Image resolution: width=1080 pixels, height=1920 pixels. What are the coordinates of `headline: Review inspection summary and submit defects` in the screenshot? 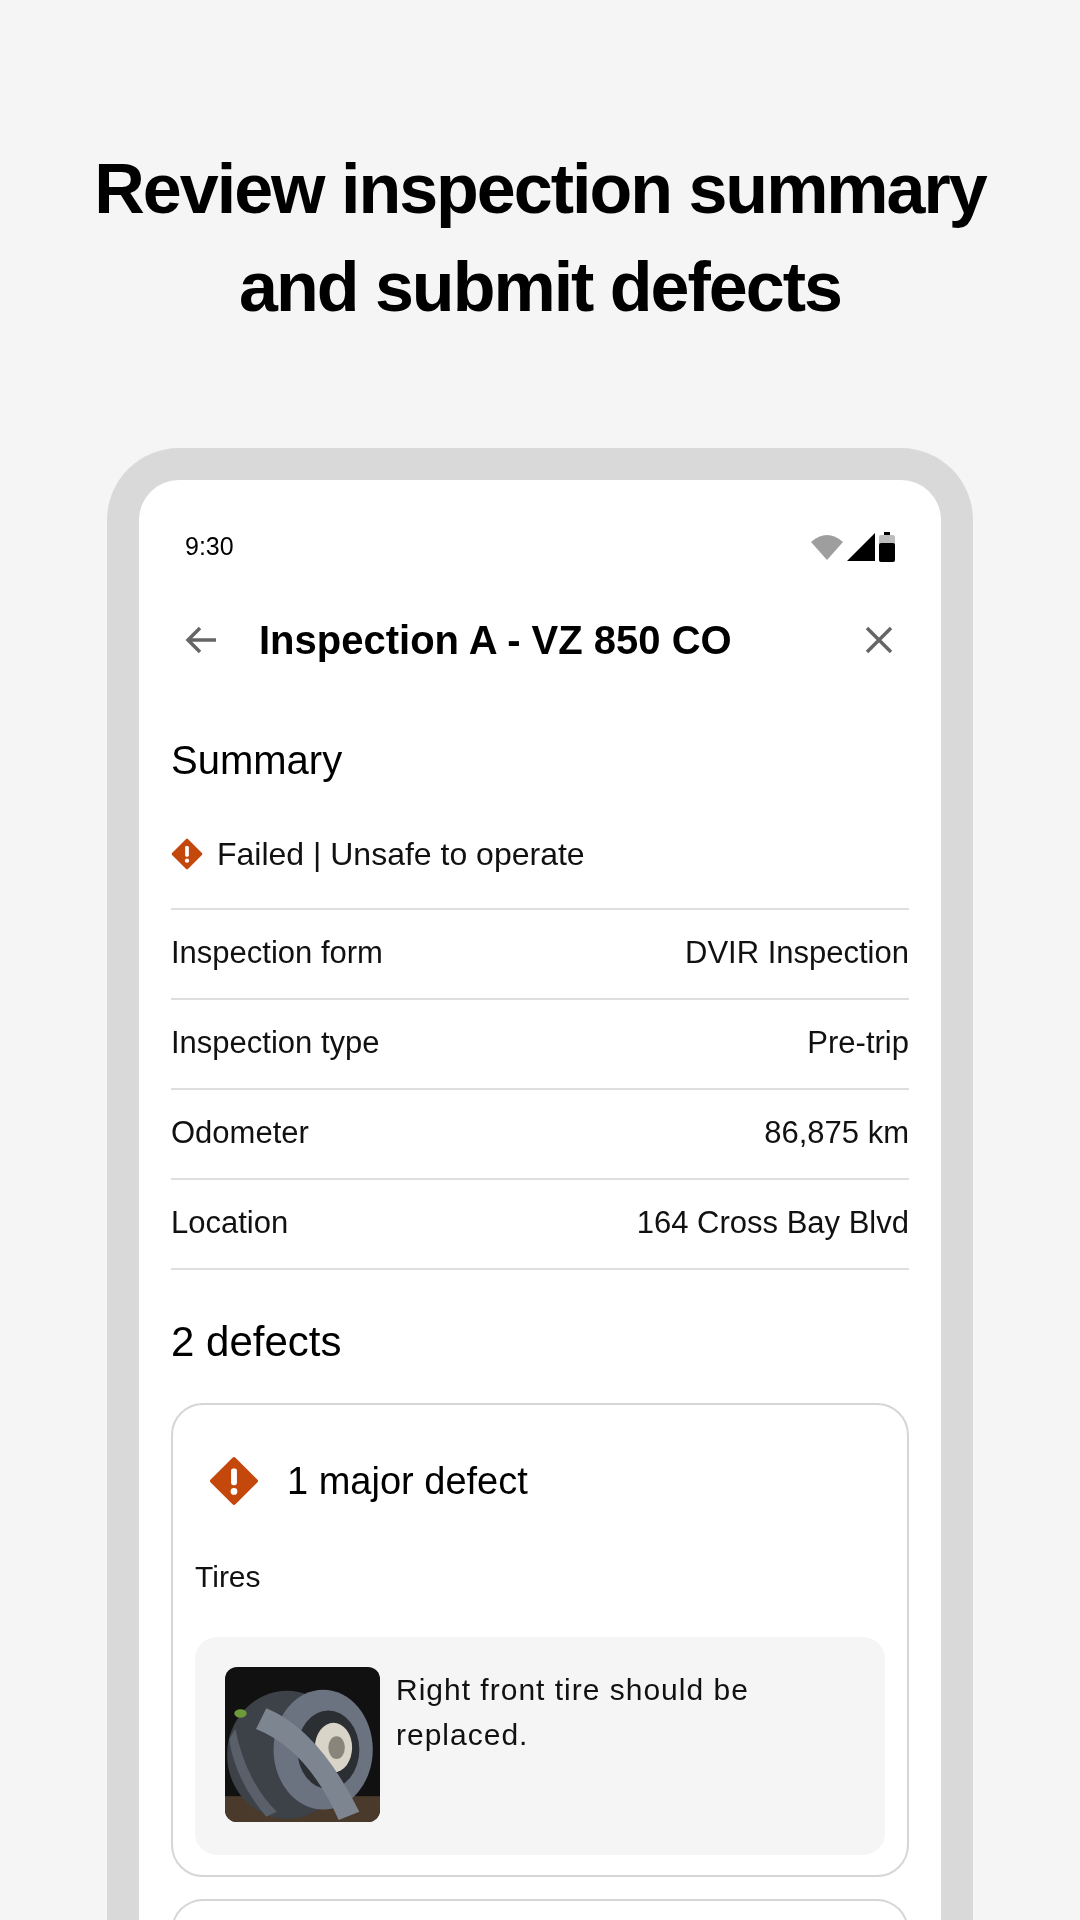 It's located at (540, 238).